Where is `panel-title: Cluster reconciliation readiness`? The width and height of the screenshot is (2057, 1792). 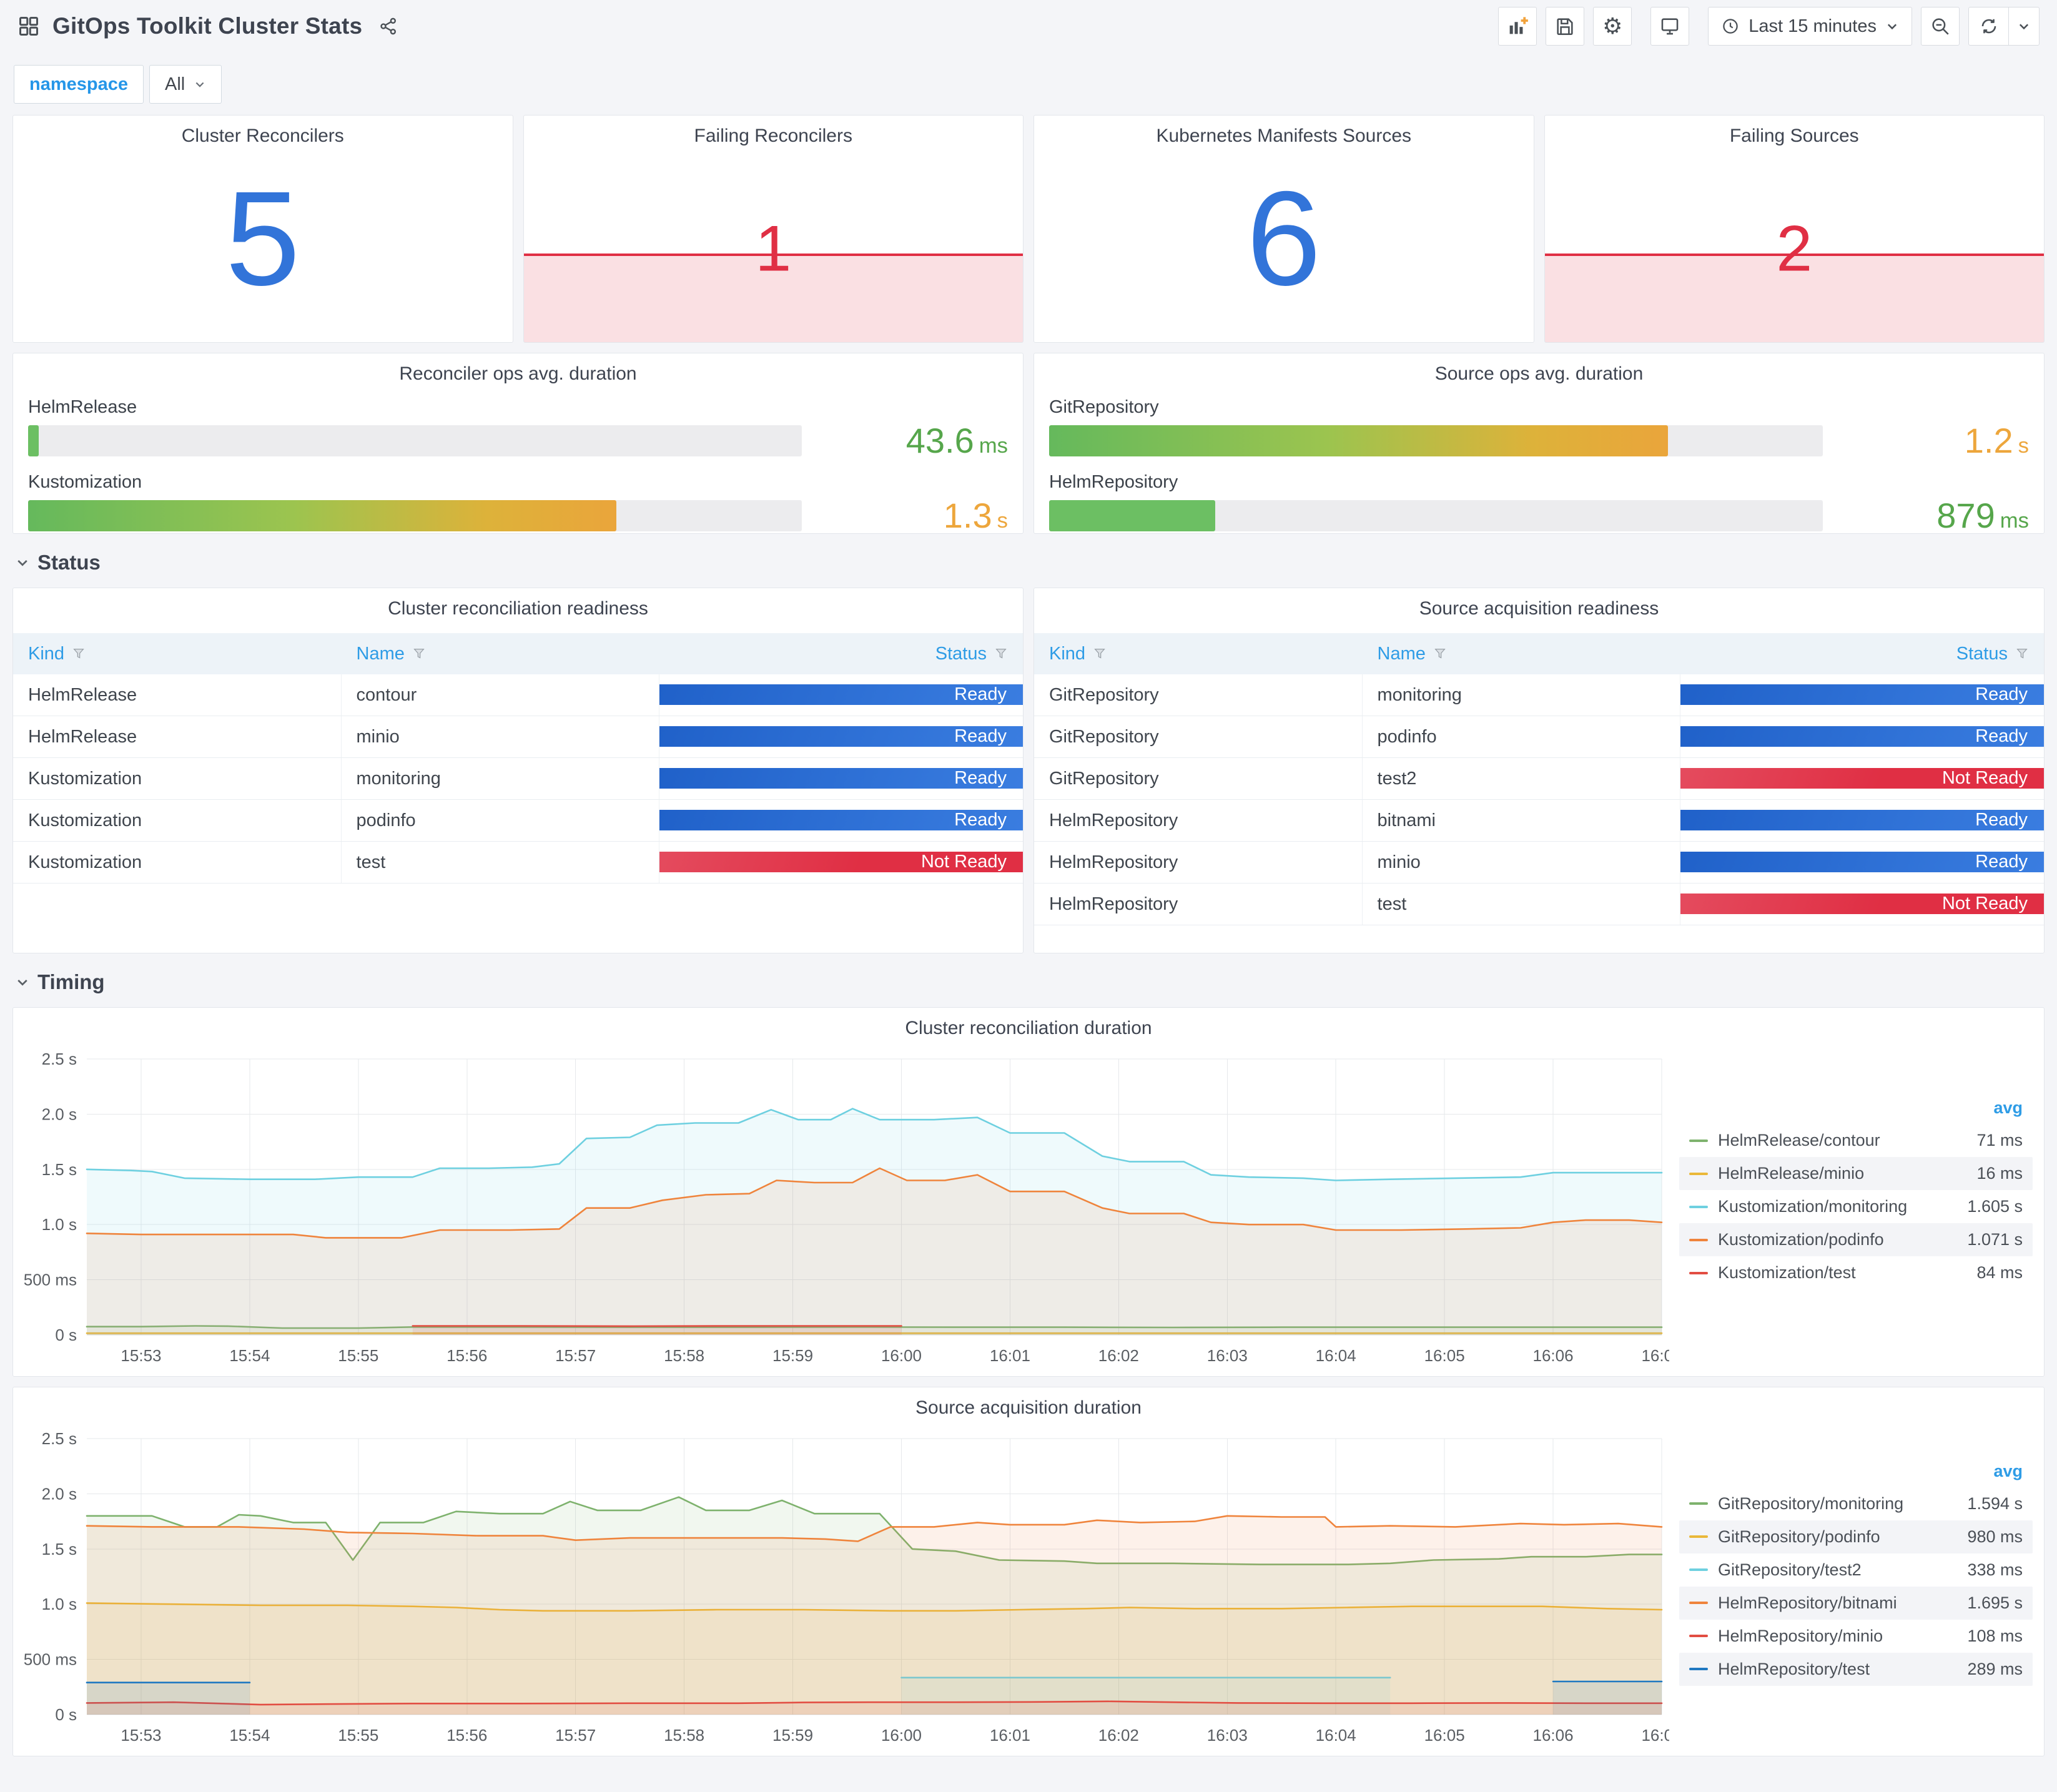 panel-title: Cluster reconciliation readiness is located at coordinates (518, 603).